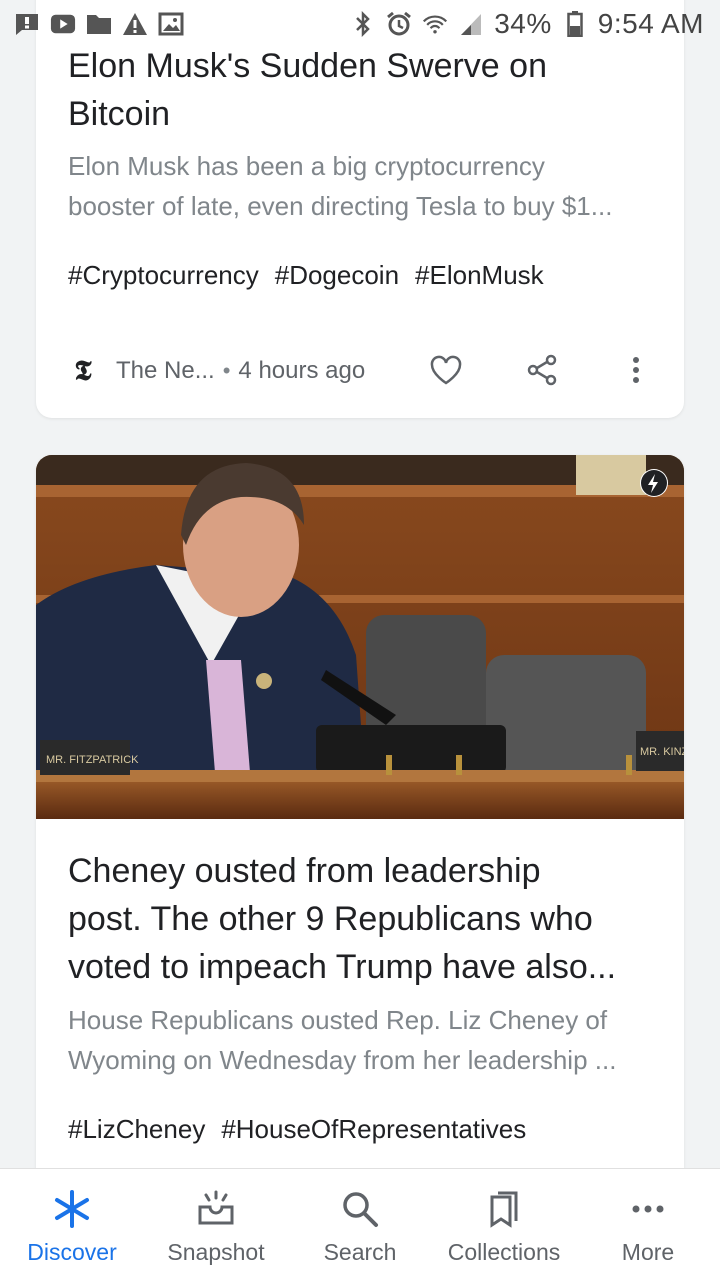 This screenshot has width=720, height=1280. I want to click on placard-right: MR. KINZ, so click(662, 752).